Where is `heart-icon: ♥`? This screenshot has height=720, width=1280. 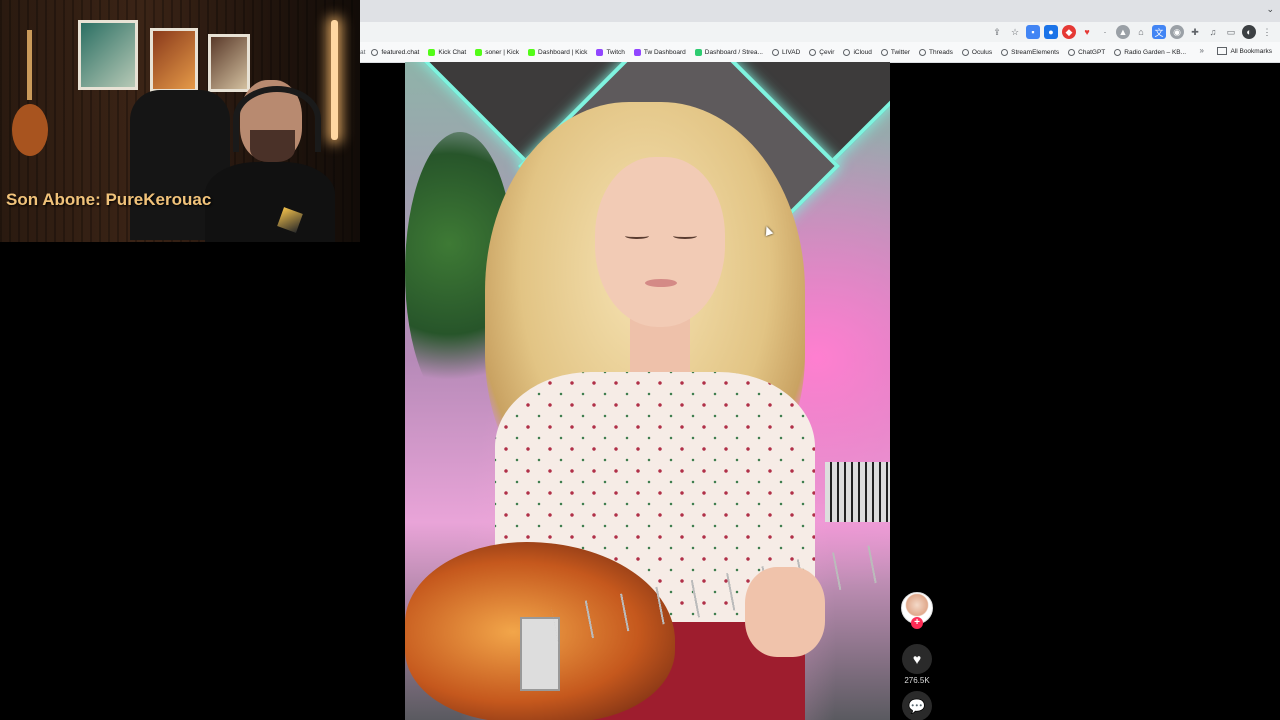
heart-icon: ♥ is located at coordinates (917, 659).